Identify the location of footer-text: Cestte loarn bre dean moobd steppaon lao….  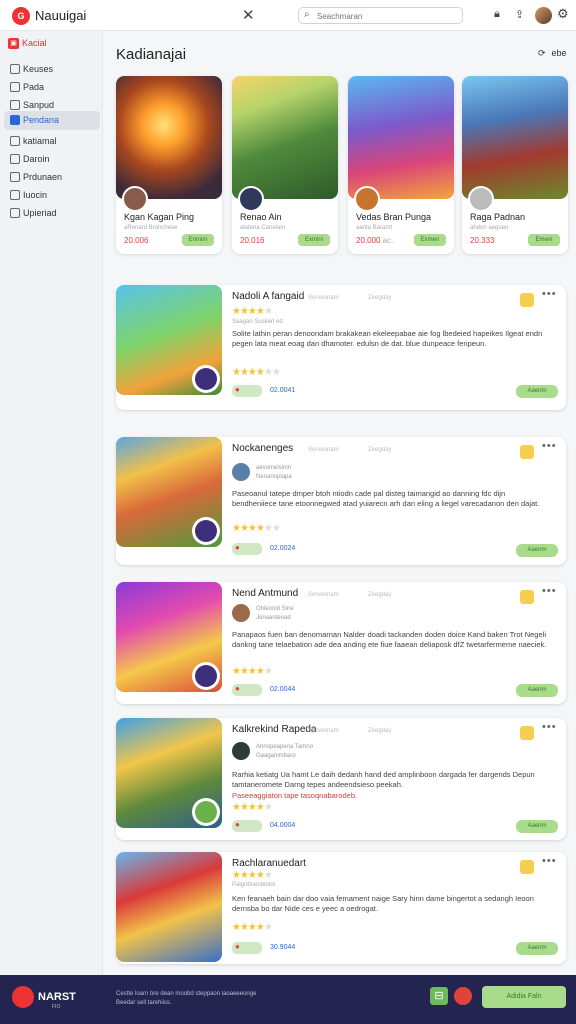
(186, 998).